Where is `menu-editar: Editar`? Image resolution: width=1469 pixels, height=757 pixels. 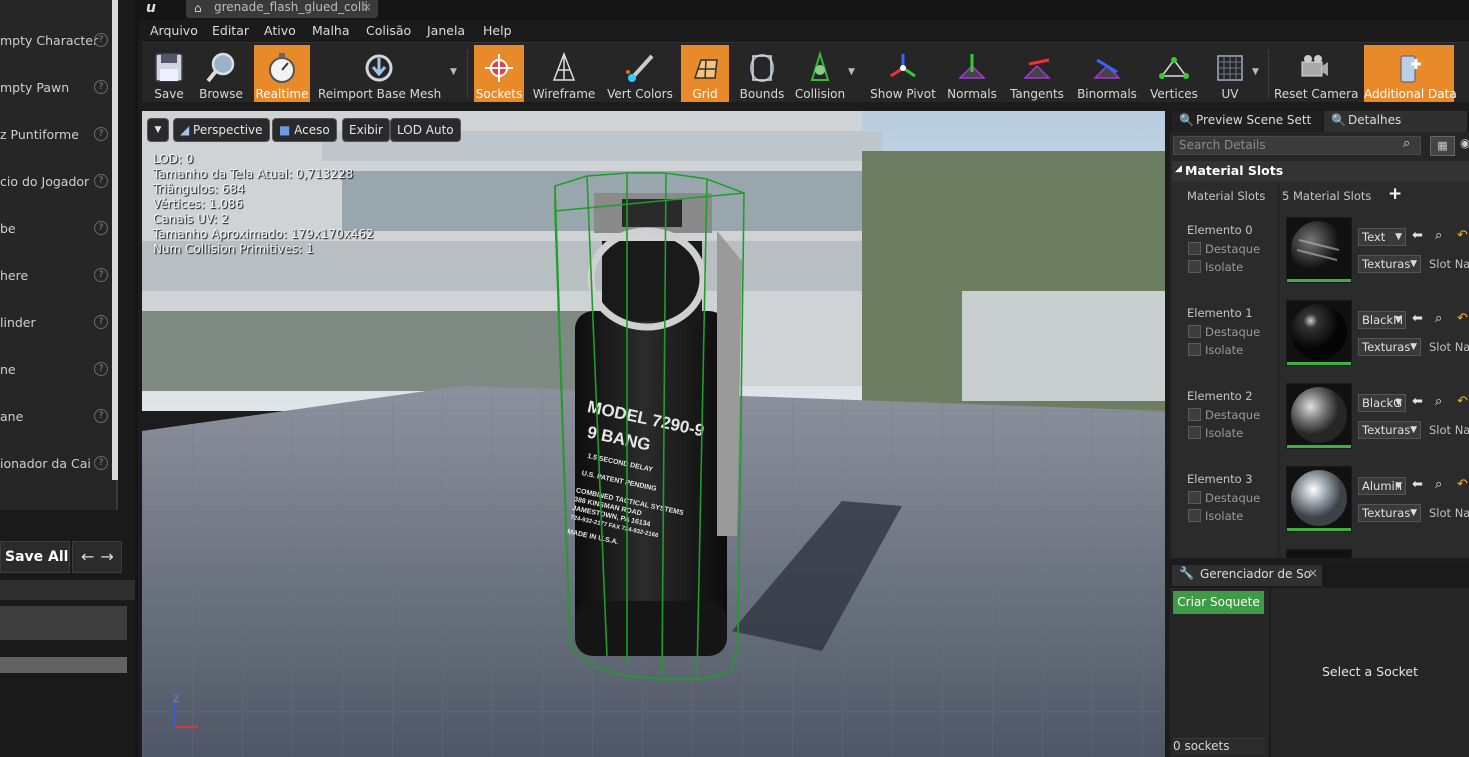 menu-editar: Editar is located at coordinates (230, 30).